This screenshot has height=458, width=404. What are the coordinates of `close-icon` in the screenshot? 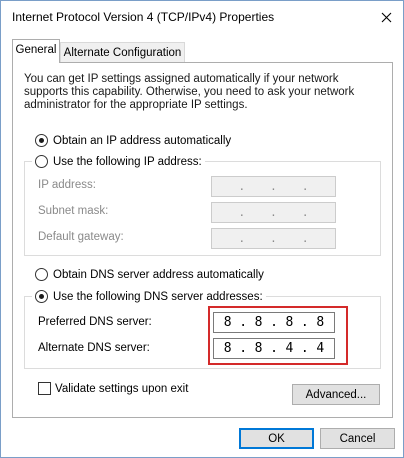 It's located at (386, 17).